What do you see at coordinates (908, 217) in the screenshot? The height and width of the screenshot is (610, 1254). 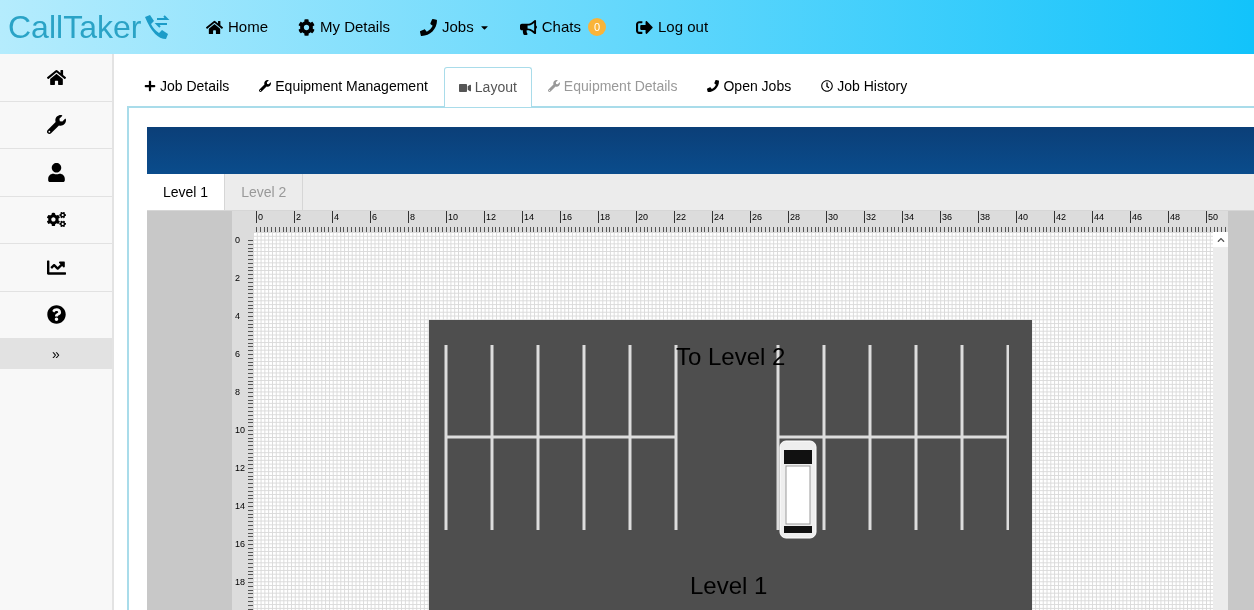 I see `ruler-label: 34` at bounding box center [908, 217].